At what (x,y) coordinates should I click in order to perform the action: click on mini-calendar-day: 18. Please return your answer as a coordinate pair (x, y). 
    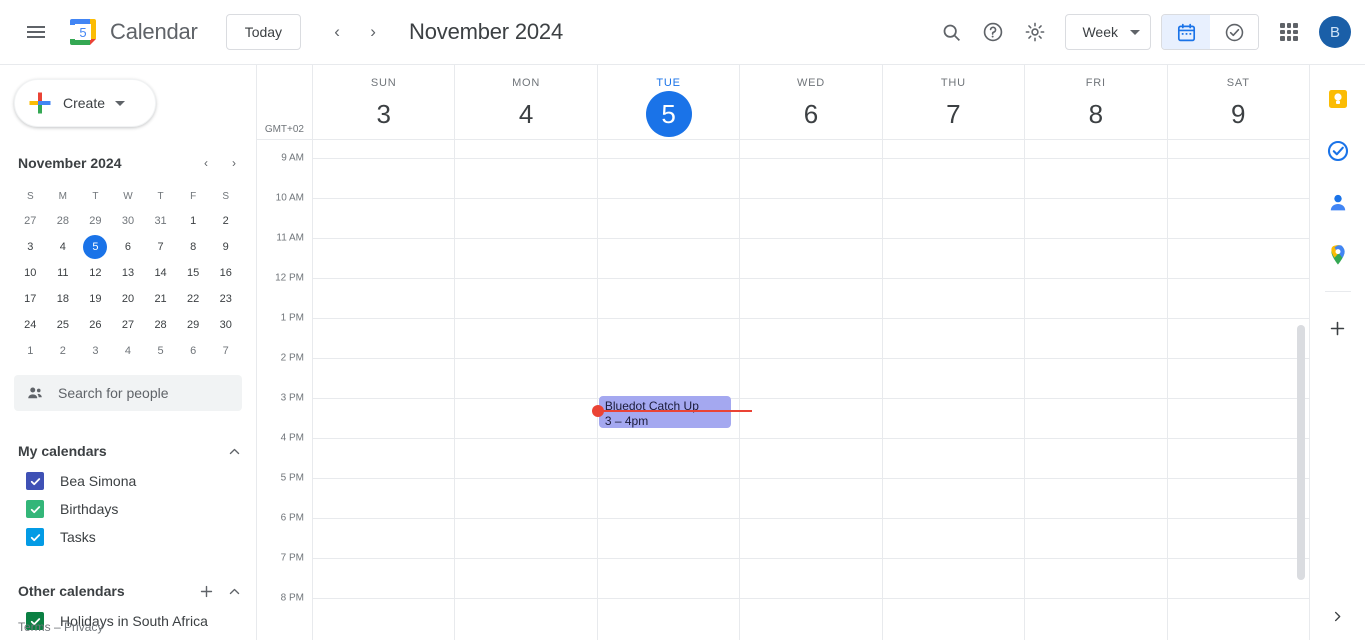
    Looking at the image, I should click on (63, 298).